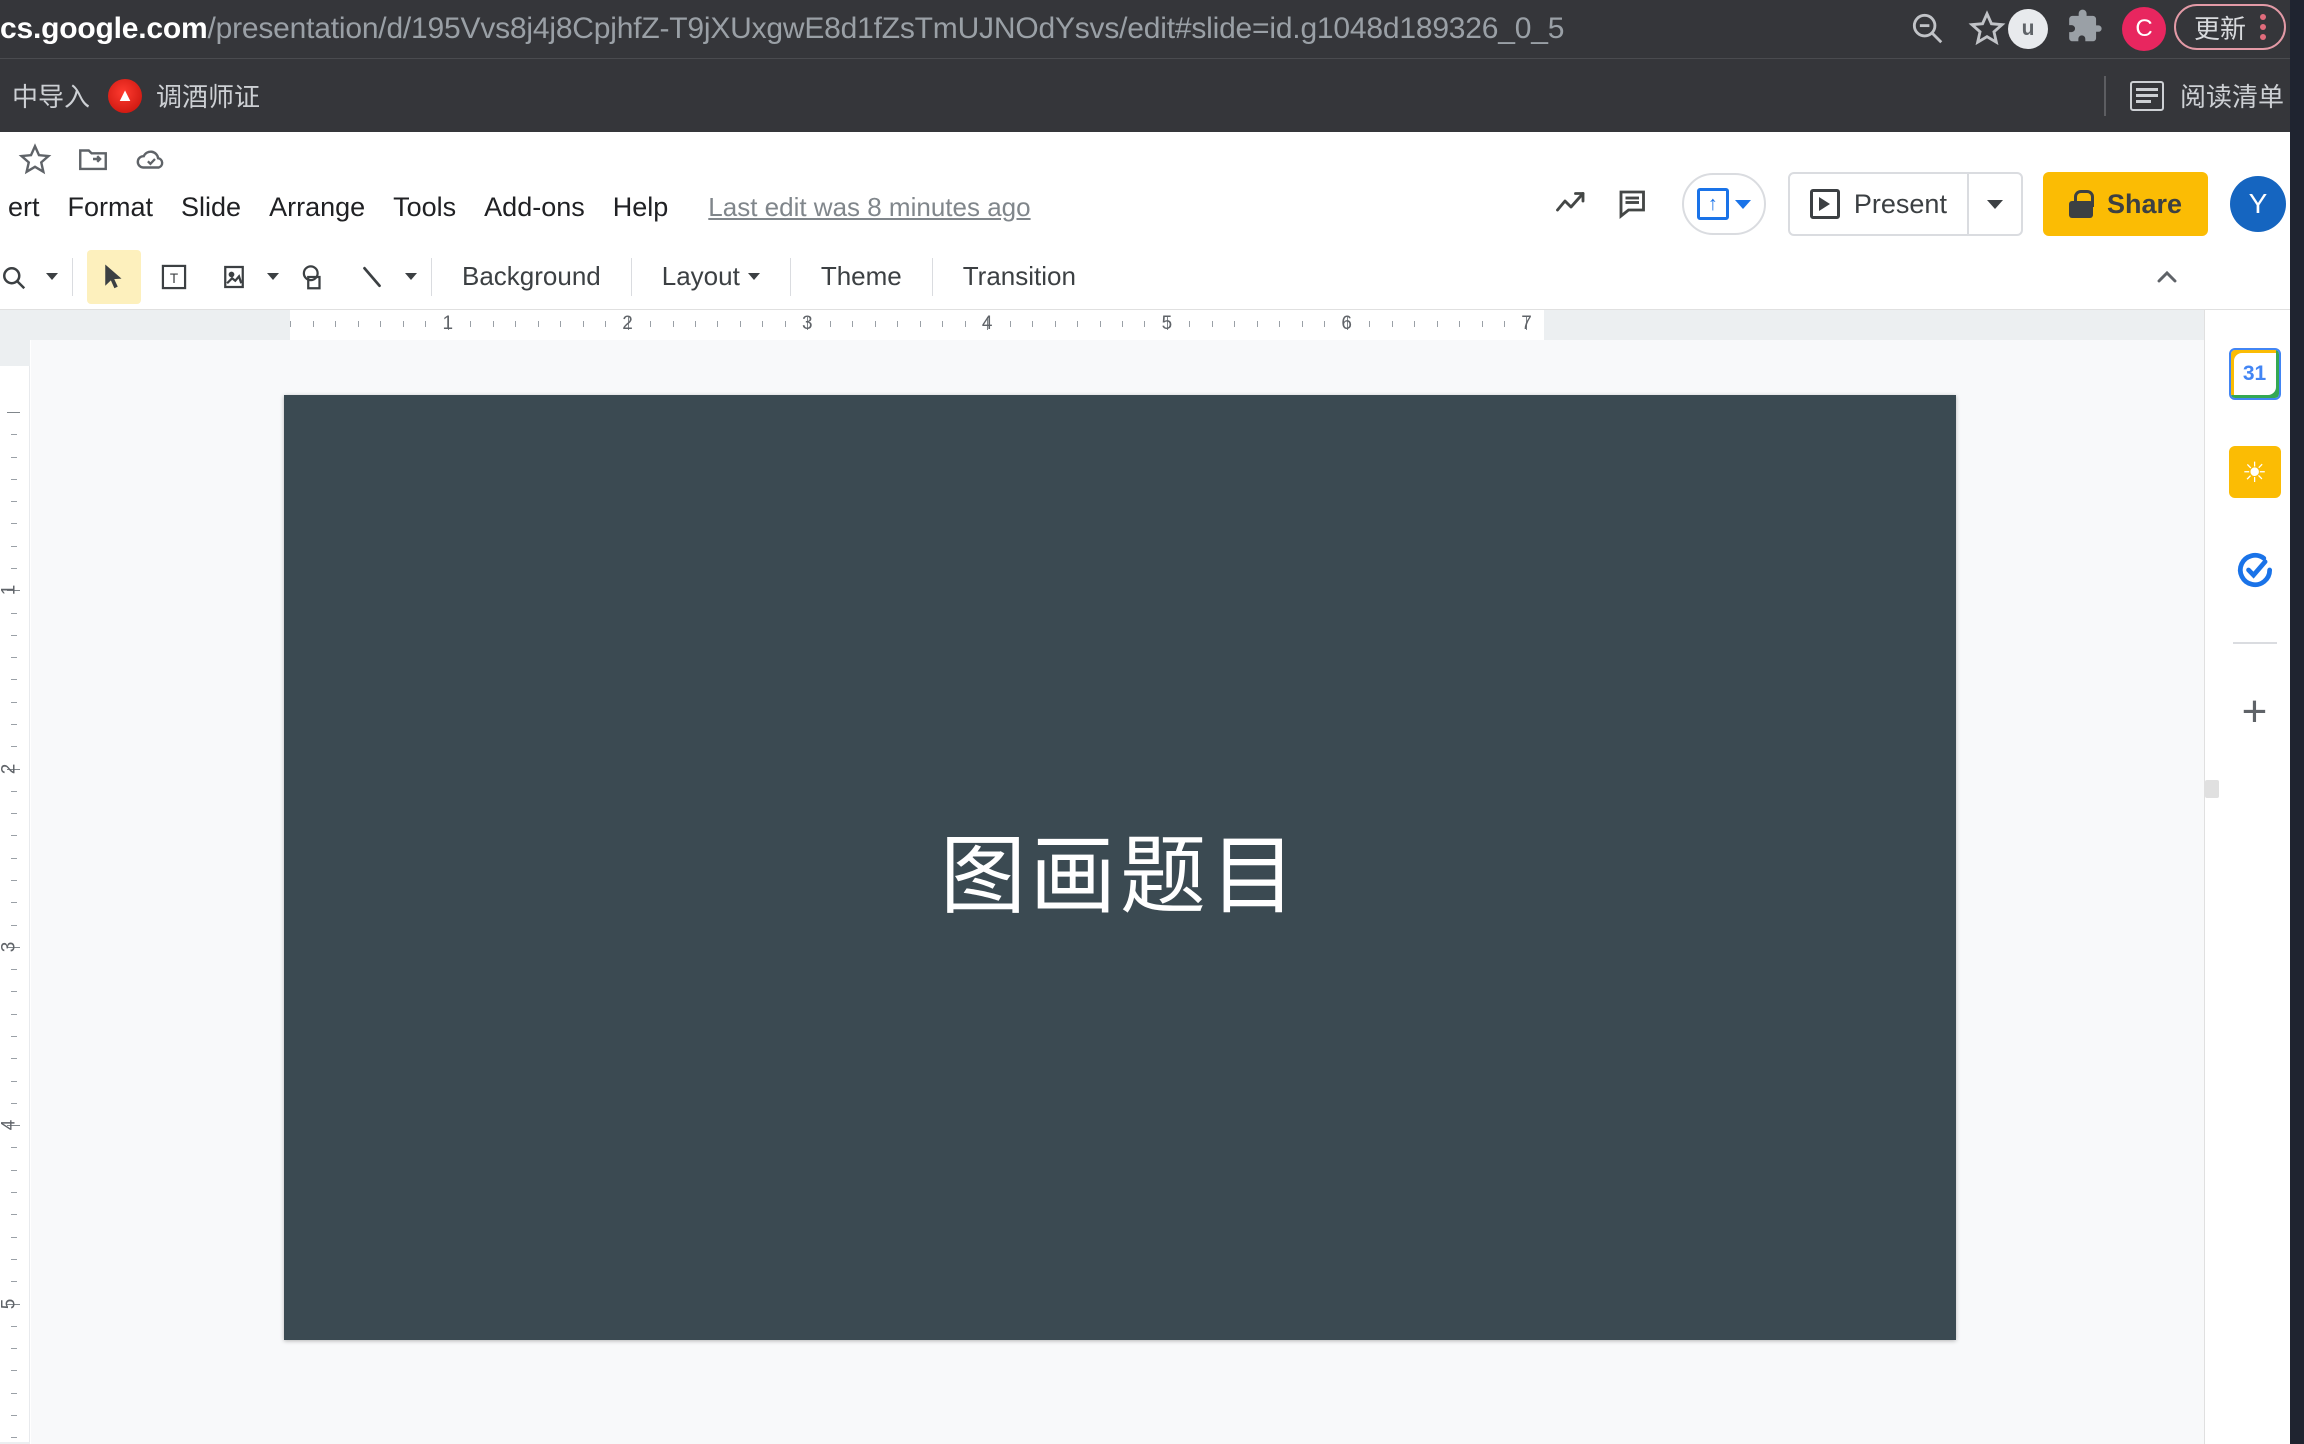 The width and height of the screenshot is (2304, 1444). Describe the element at coordinates (2144, 203) in the screenshot. I see `share-label: Share` at that location.